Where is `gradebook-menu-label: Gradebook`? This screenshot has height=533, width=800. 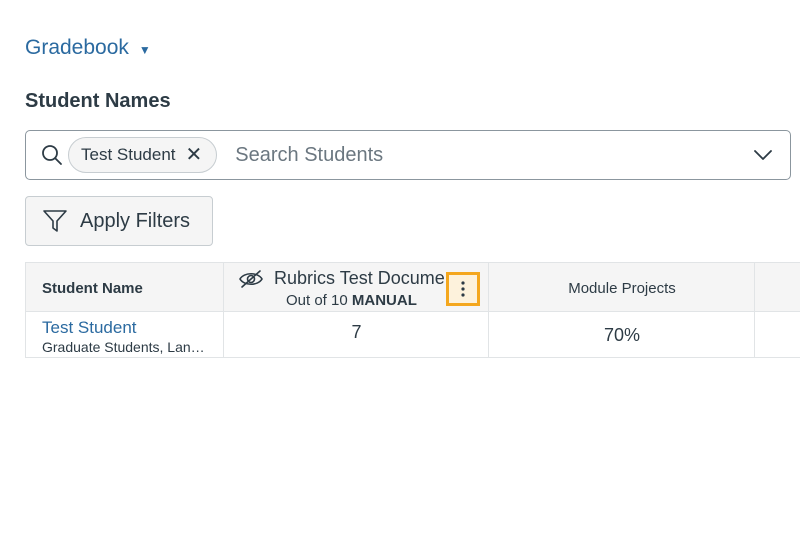
gradebook-menu-label: Gradebook is located at coordinates (77, 47).